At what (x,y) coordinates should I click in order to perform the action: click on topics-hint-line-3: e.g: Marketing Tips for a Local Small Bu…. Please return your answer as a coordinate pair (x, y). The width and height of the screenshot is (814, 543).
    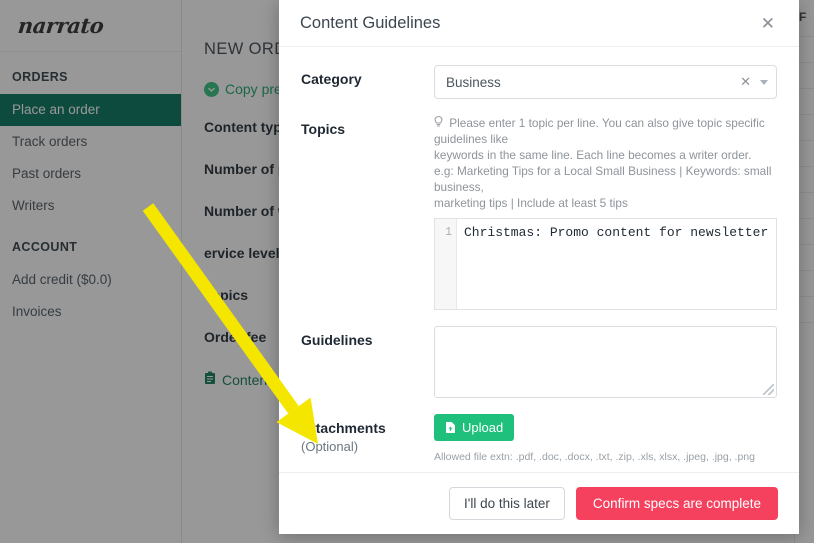
    Looking at the image, I should click on (603, 179).